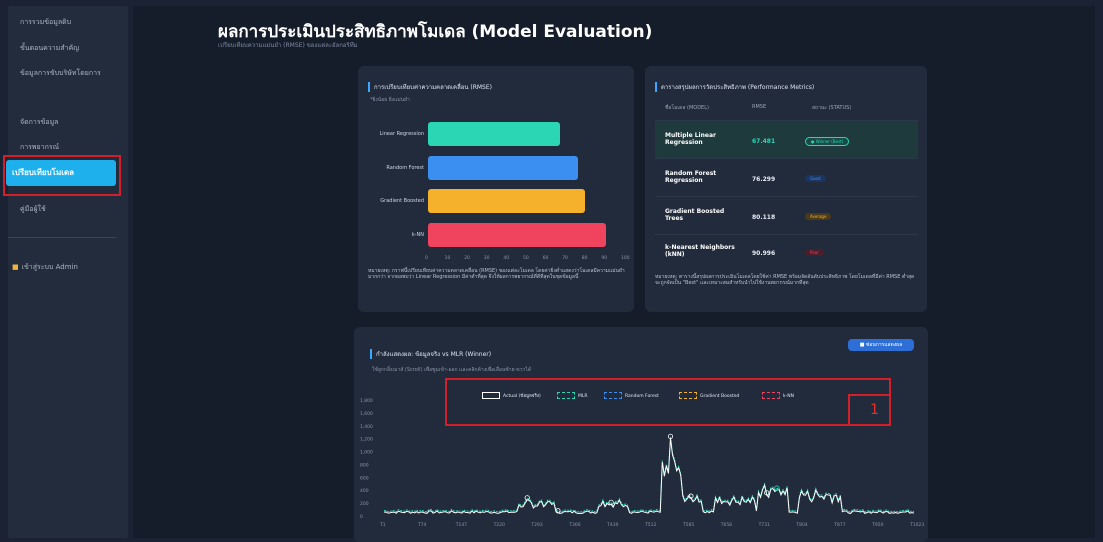 This screenshot has height=542, width=1103. Describe the element at coordinates (786, 215) in the screenshot. I see `table-row: Gradient Boosted Trees 80.118 Average` at that location.